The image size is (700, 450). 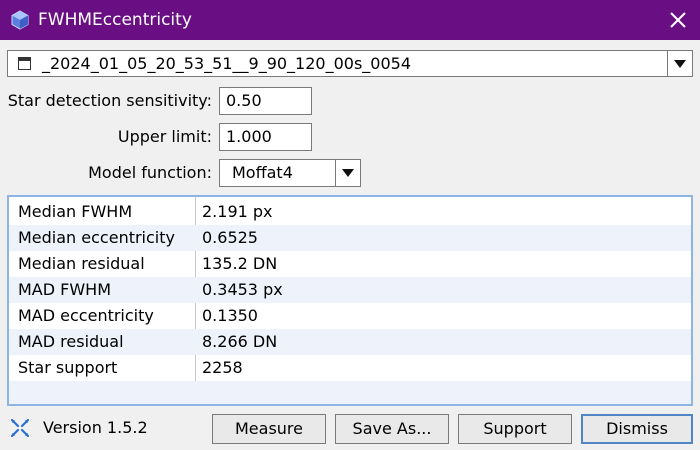 I want to click on result-value: 2258, so click(x=222, y=367).